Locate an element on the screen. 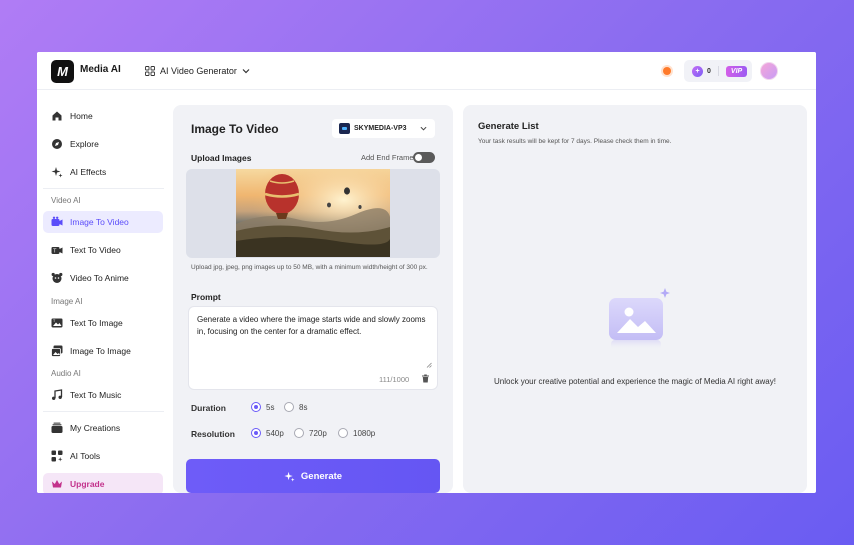  sidebar-item-explore: Explore is located at coordinates (103, 144).